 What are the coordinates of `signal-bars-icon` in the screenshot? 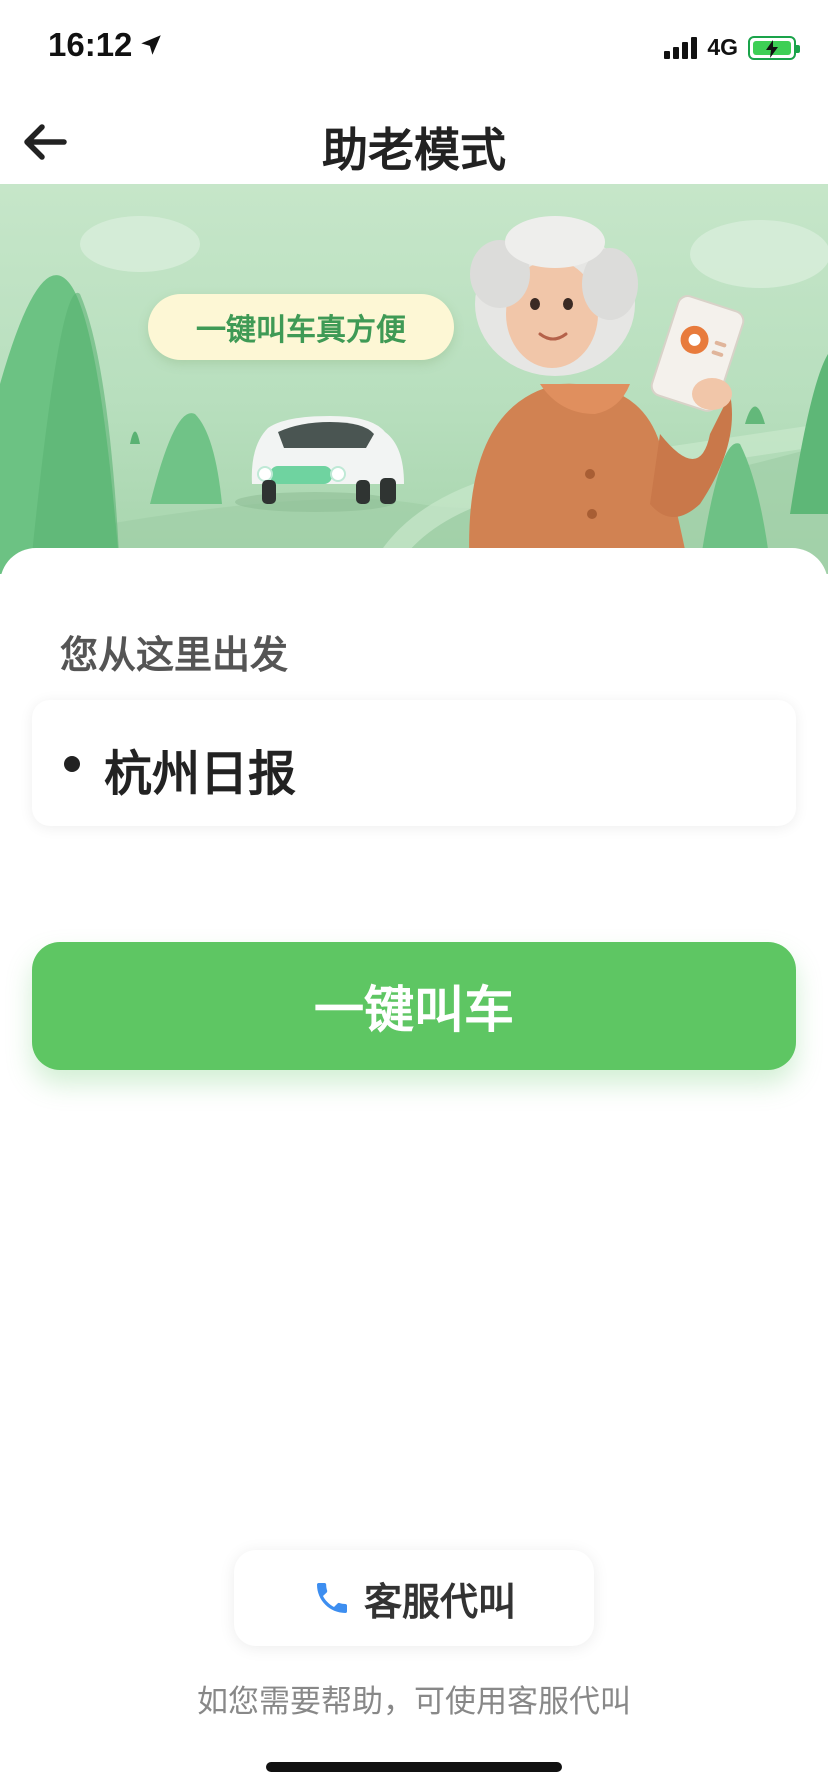 It's located at (681, 47).